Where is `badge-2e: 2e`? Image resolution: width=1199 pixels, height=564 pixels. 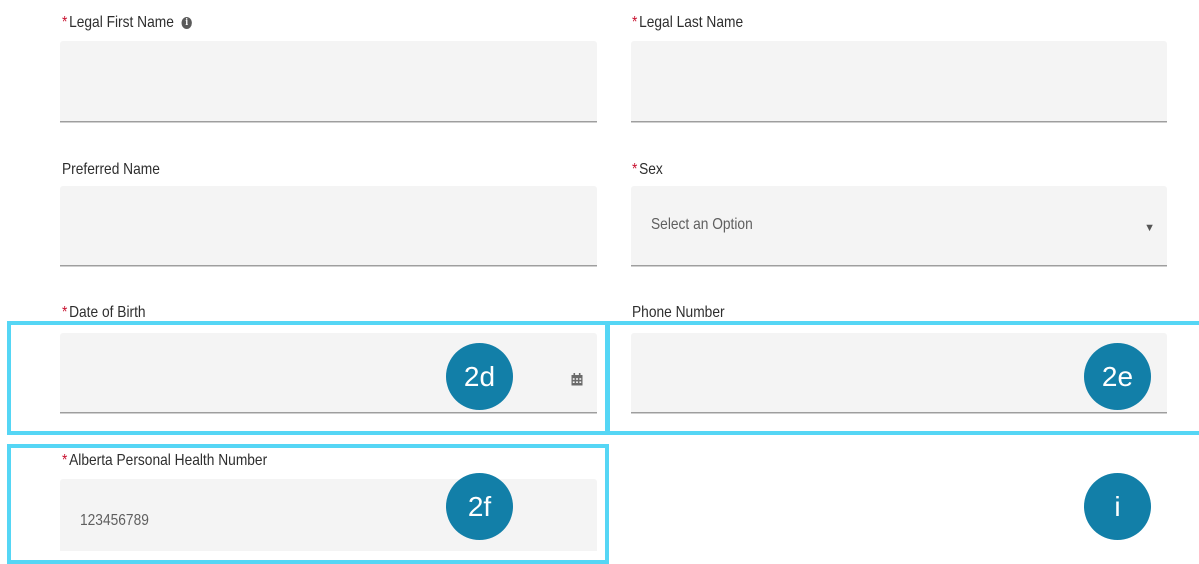
badge-2e: 2e is located at coordinates (1117, 376).